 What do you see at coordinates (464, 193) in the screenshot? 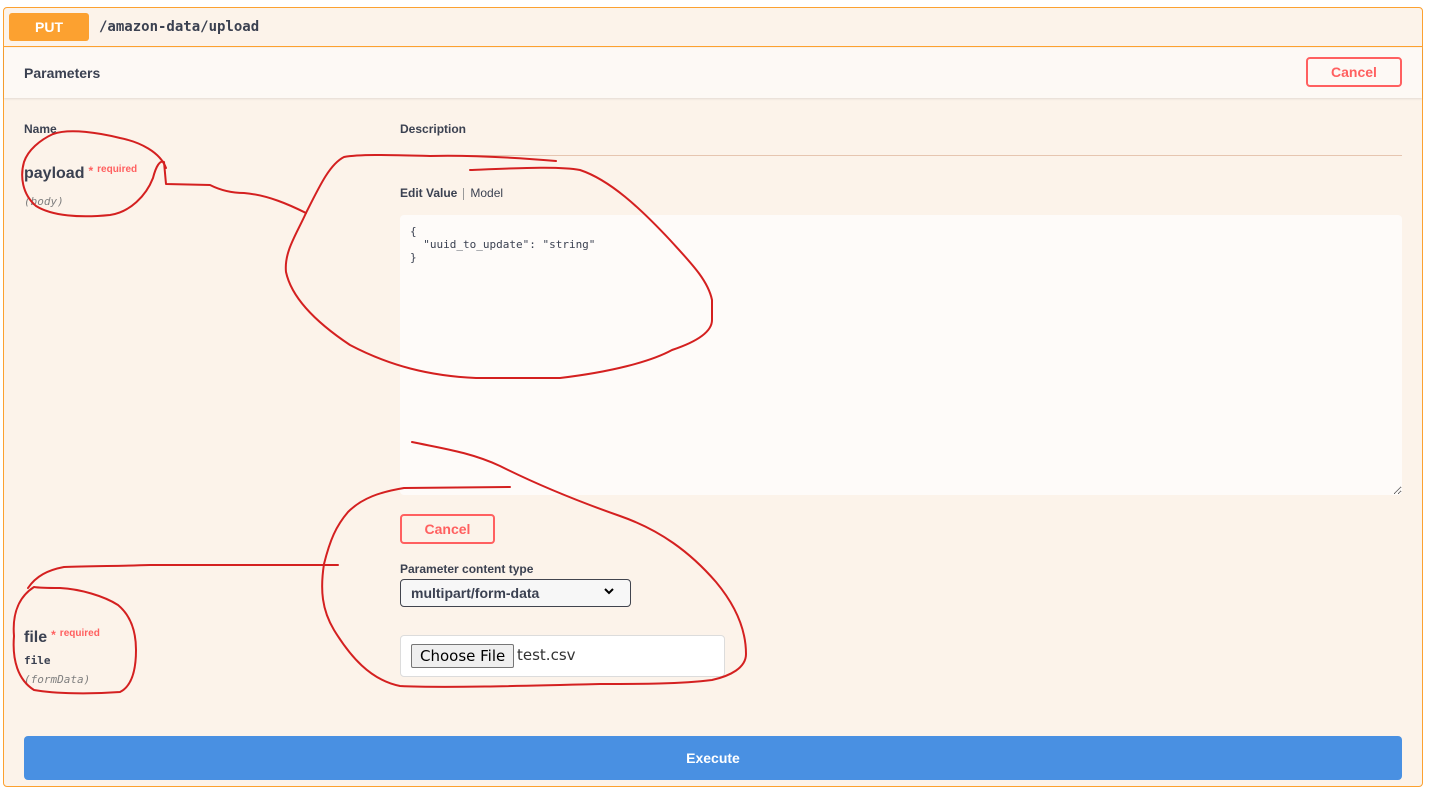
I see `tab-separator` at bounding box center [464, 193].